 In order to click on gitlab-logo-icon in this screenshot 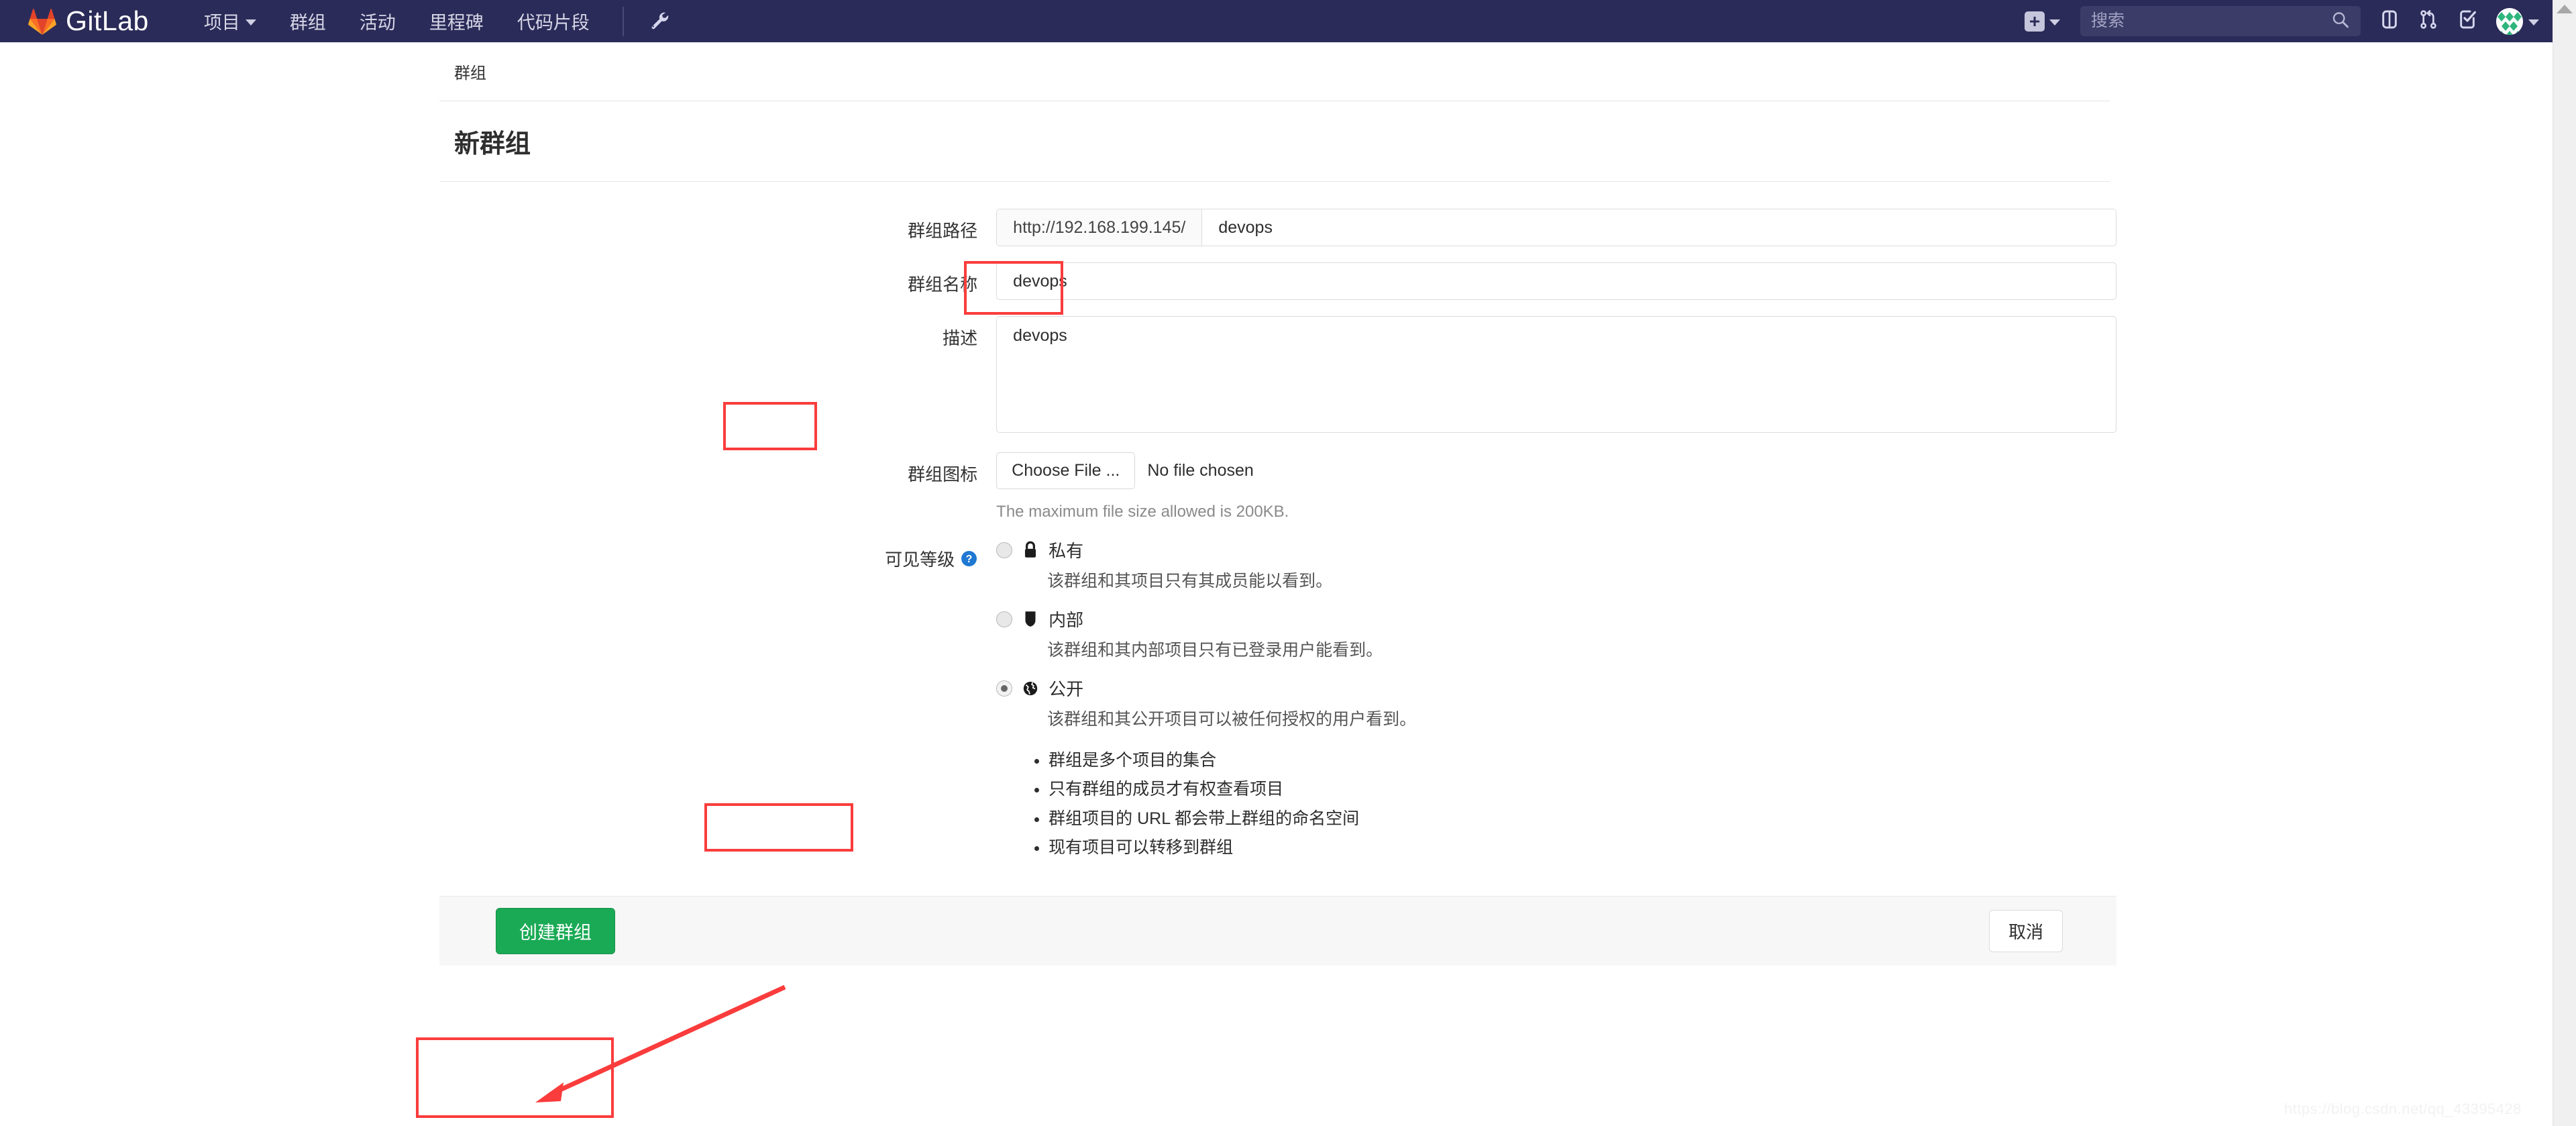, I will do `click(42, 21)`.